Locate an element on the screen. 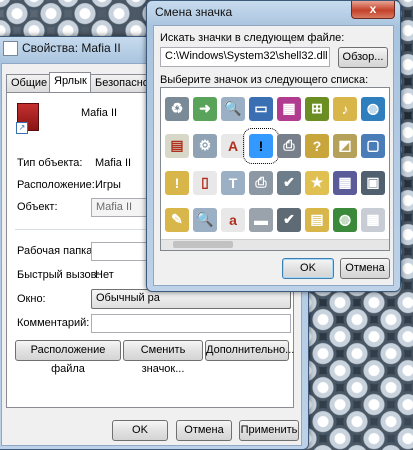 This screenshot has width=413, height=450. icon-cell: ▢ is located at coordinates (373, 145).